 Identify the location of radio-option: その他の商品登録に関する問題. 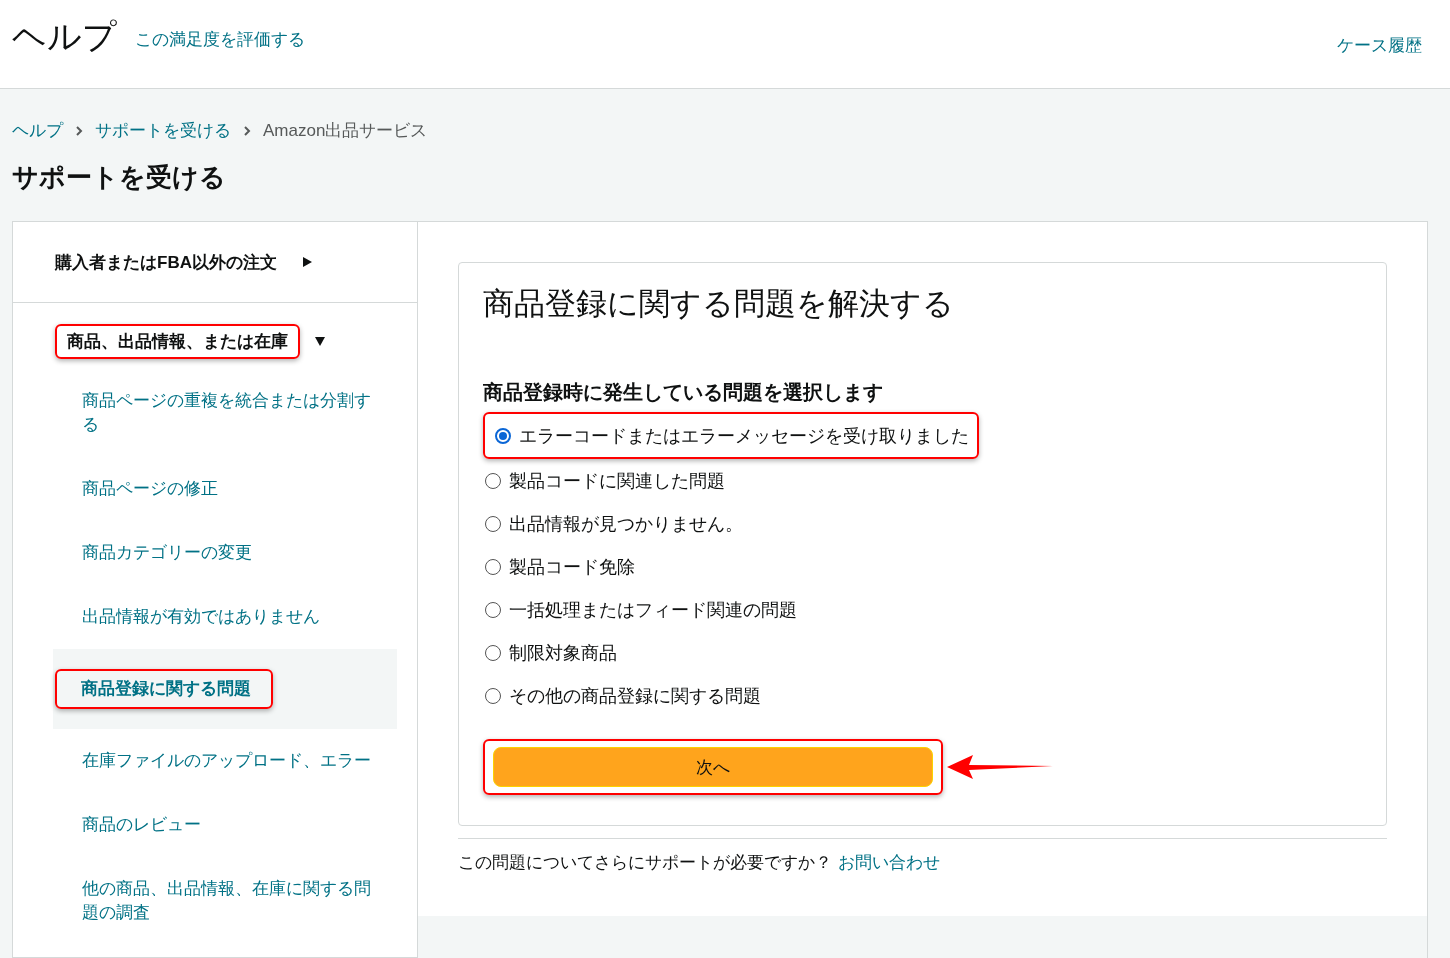
(622, 695).